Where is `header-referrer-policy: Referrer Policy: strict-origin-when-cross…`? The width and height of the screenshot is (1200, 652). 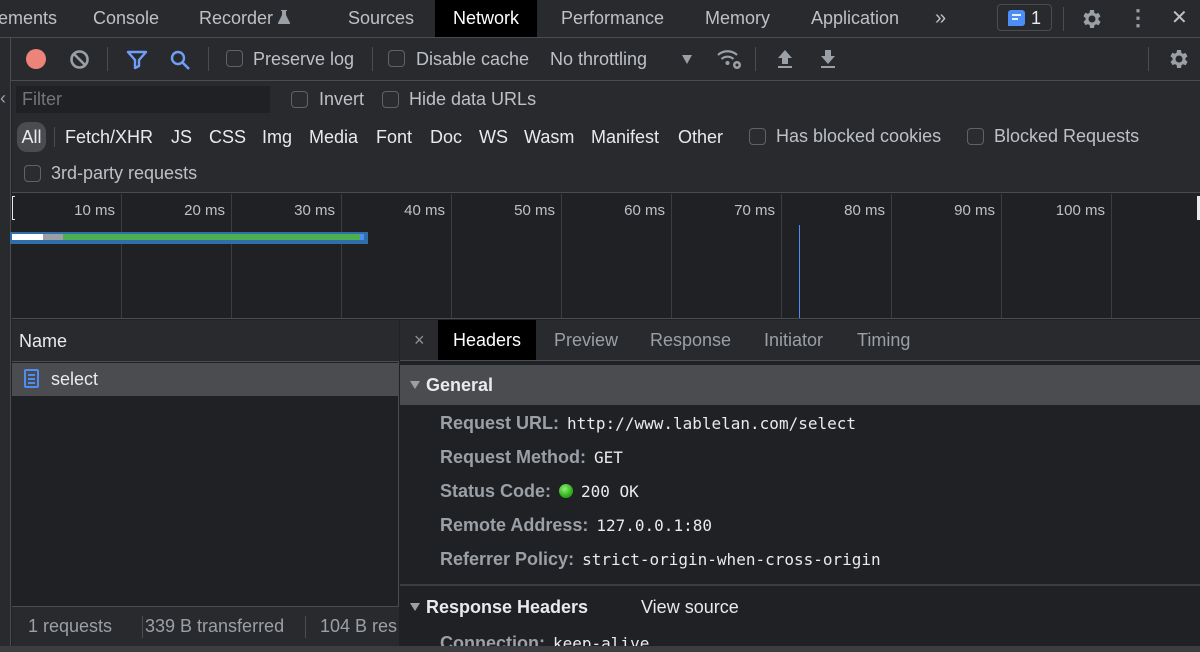 header-referrer-policy: Referrer Policy: strict-origin-when-cross… is located at coordinates (660, 559).